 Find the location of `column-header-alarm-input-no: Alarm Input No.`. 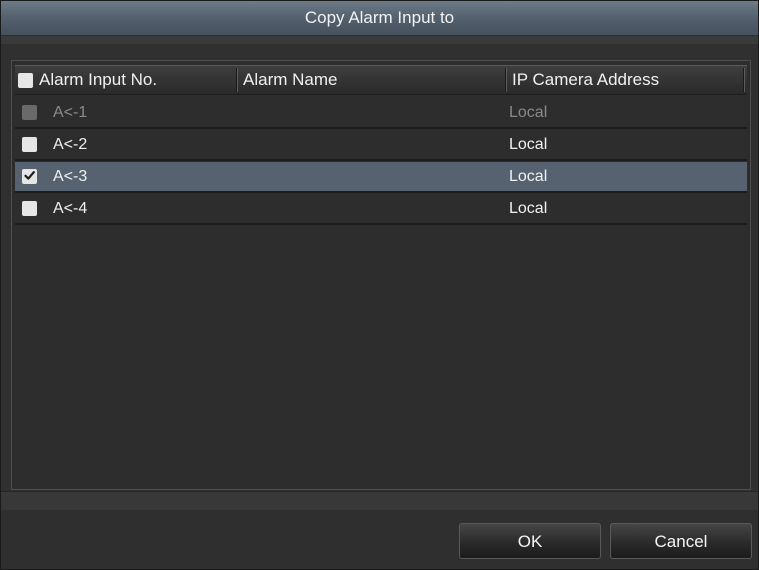

column-header-alarm-input-no: Alarm Input No. is located at coordinates (98, 80).